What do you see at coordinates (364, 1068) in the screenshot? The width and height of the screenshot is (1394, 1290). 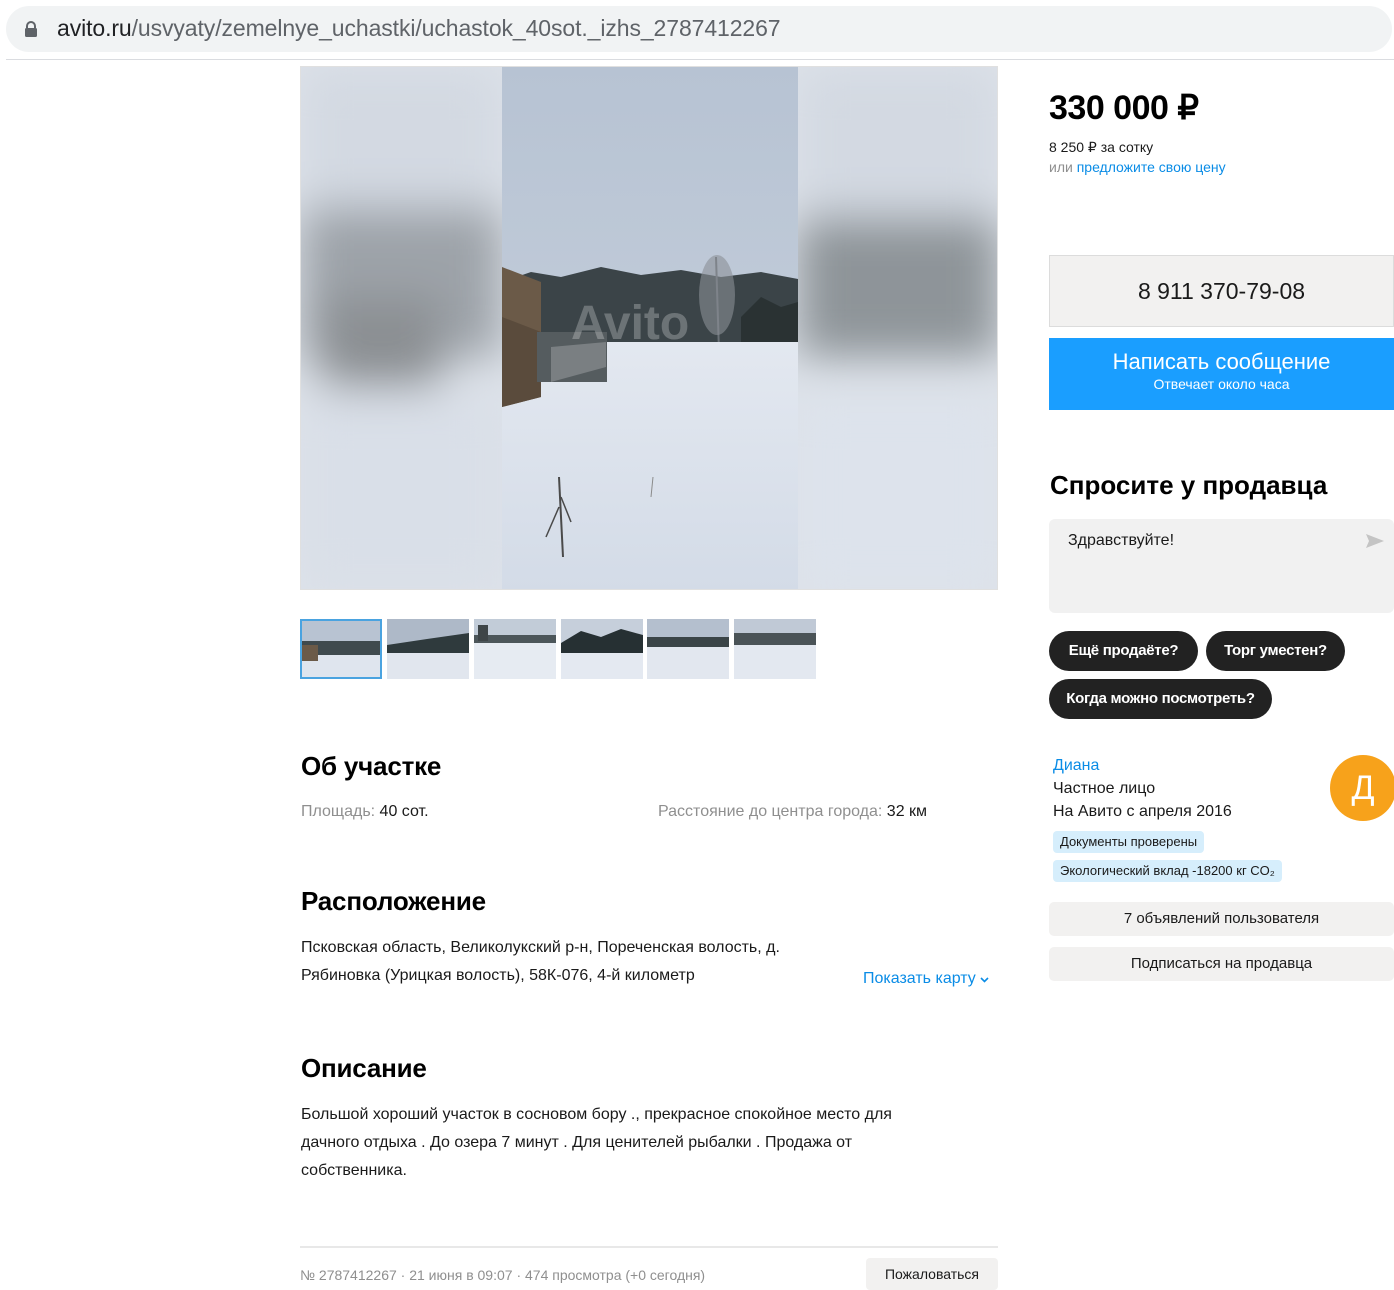 I see `description-title: Описание` at bounding box center [364, 1068].